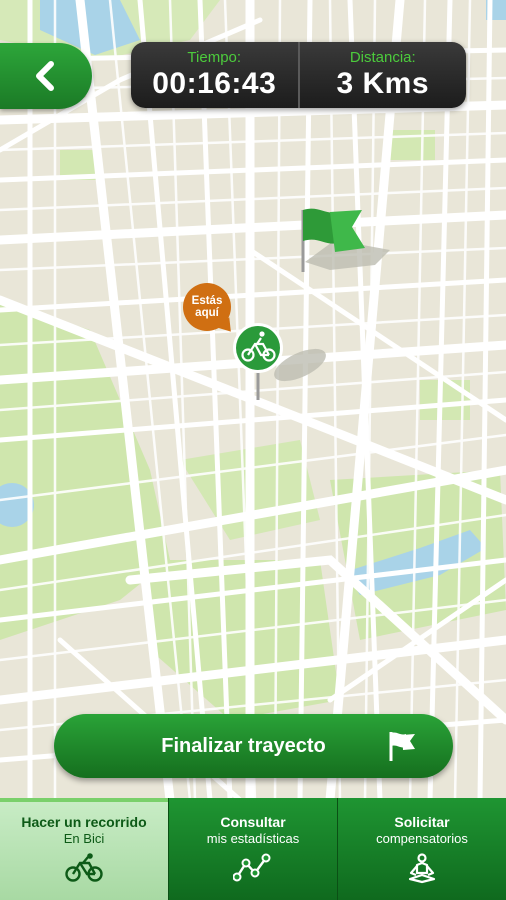 The image size is (506, 900). I want to click on time-stat: Tiempo: 00:16:43, so click(214, 75).